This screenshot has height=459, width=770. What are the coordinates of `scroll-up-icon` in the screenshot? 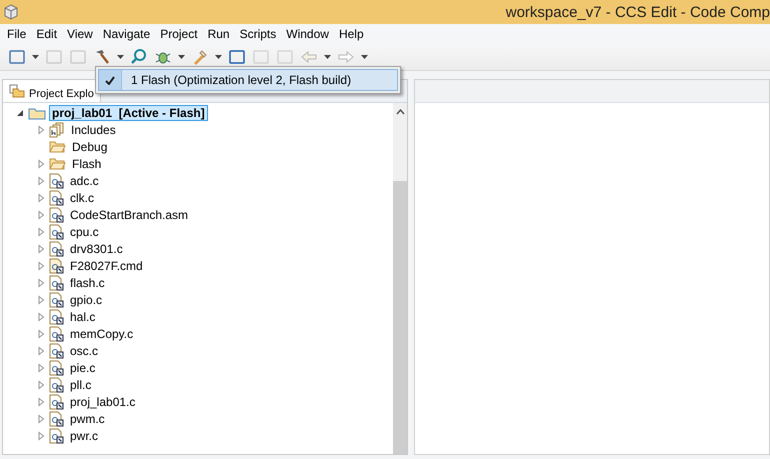 It's located at (400, 112).